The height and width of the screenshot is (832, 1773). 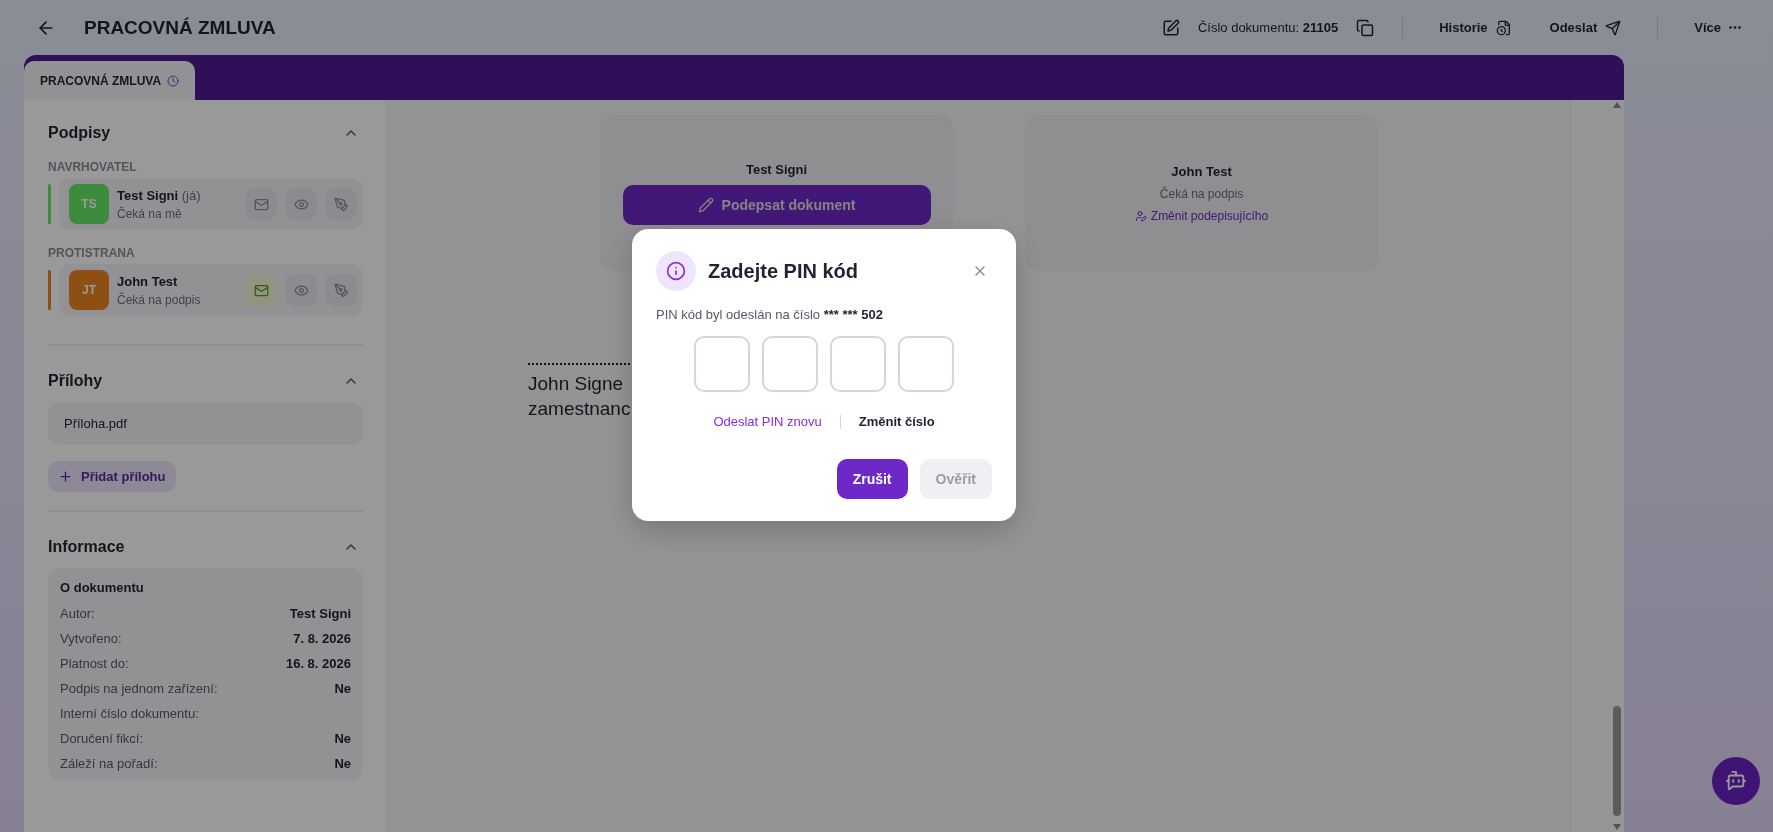 What do you see at coordinates (1617, 105) in the screenshot?
I see `scroll-up-icon` at bounding box center [1617, 105].